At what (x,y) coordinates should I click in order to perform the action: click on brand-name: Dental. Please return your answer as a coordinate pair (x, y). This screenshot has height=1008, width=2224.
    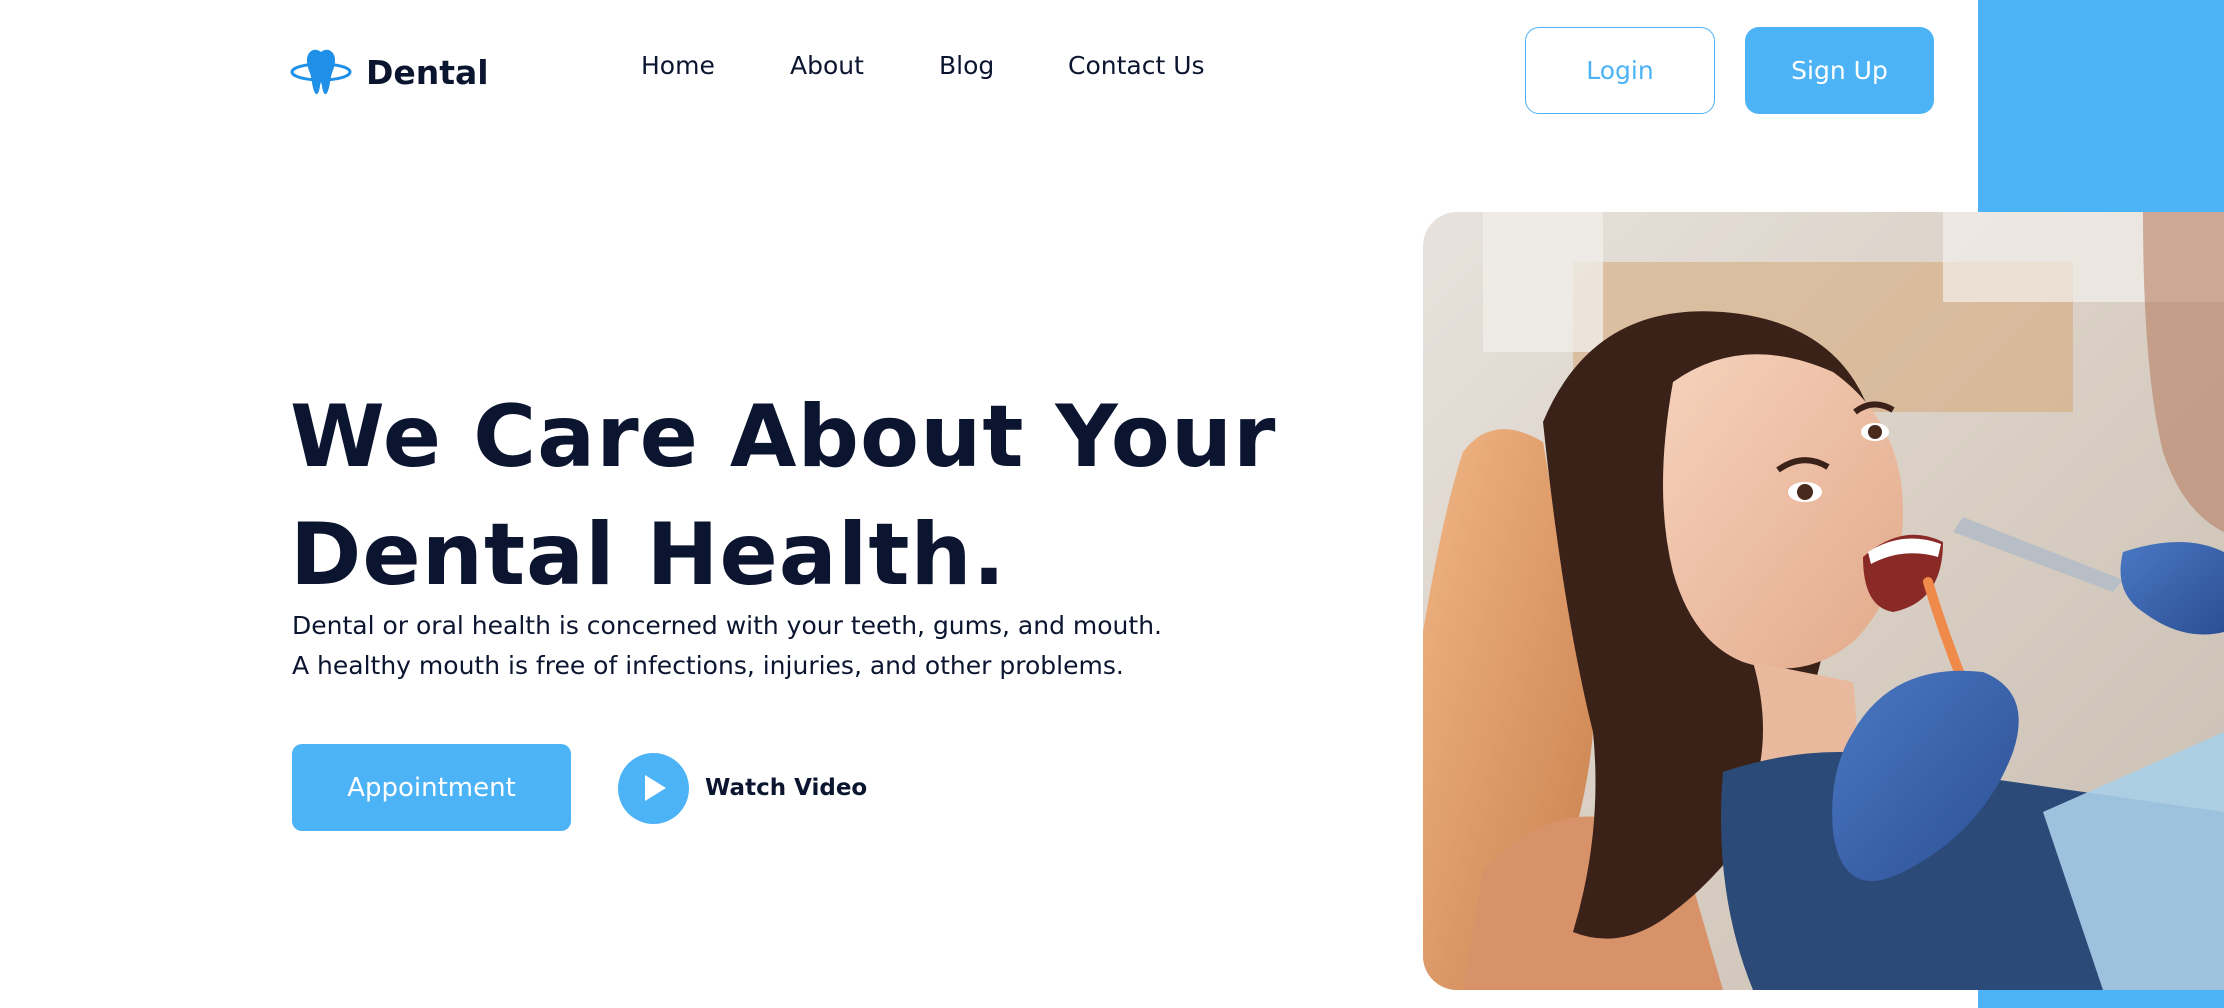
    Looking at the image, I should click on (427, 72).